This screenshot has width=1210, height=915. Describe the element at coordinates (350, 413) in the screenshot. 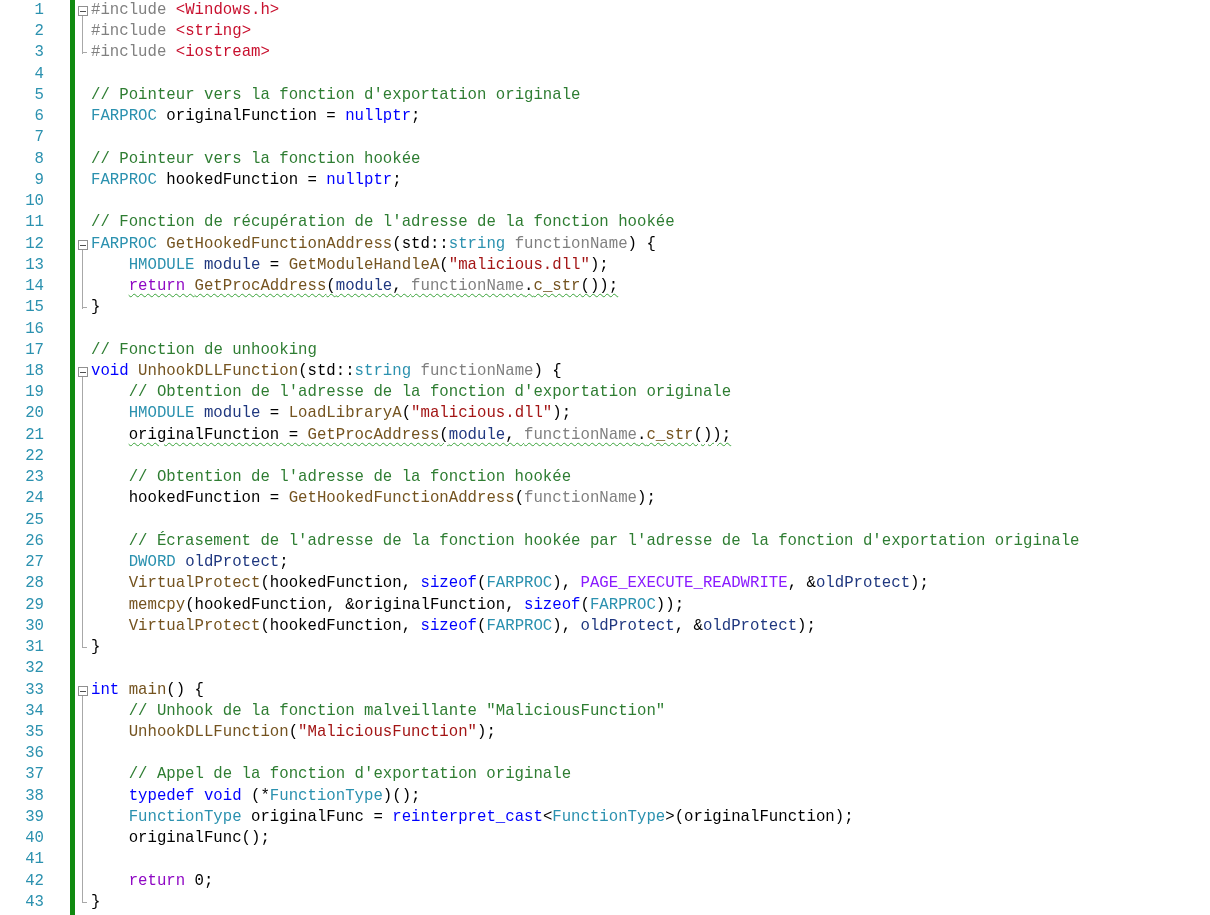

I see `code-line: HMODULE module = LoadLibraryA("malicious.dll");` at that location.